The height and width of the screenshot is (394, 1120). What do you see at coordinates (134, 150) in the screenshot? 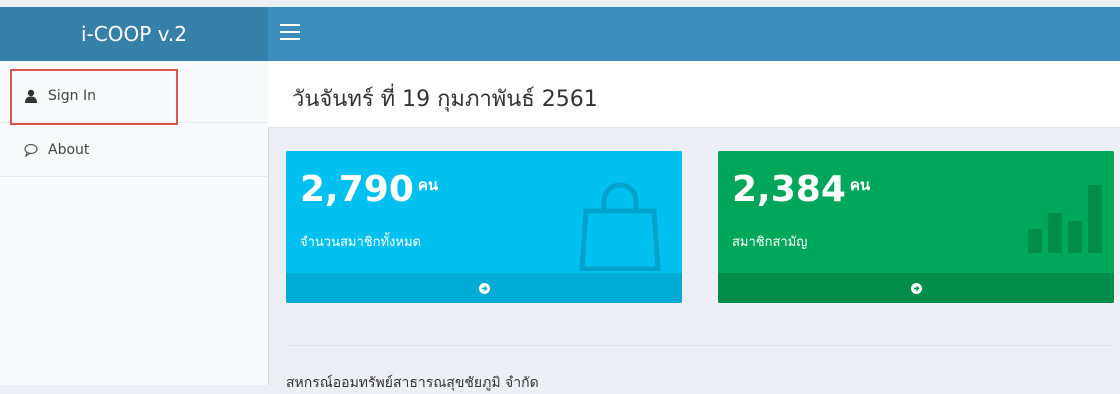
I see `sidebar-item-about: About` at bounding box center [134, 150].